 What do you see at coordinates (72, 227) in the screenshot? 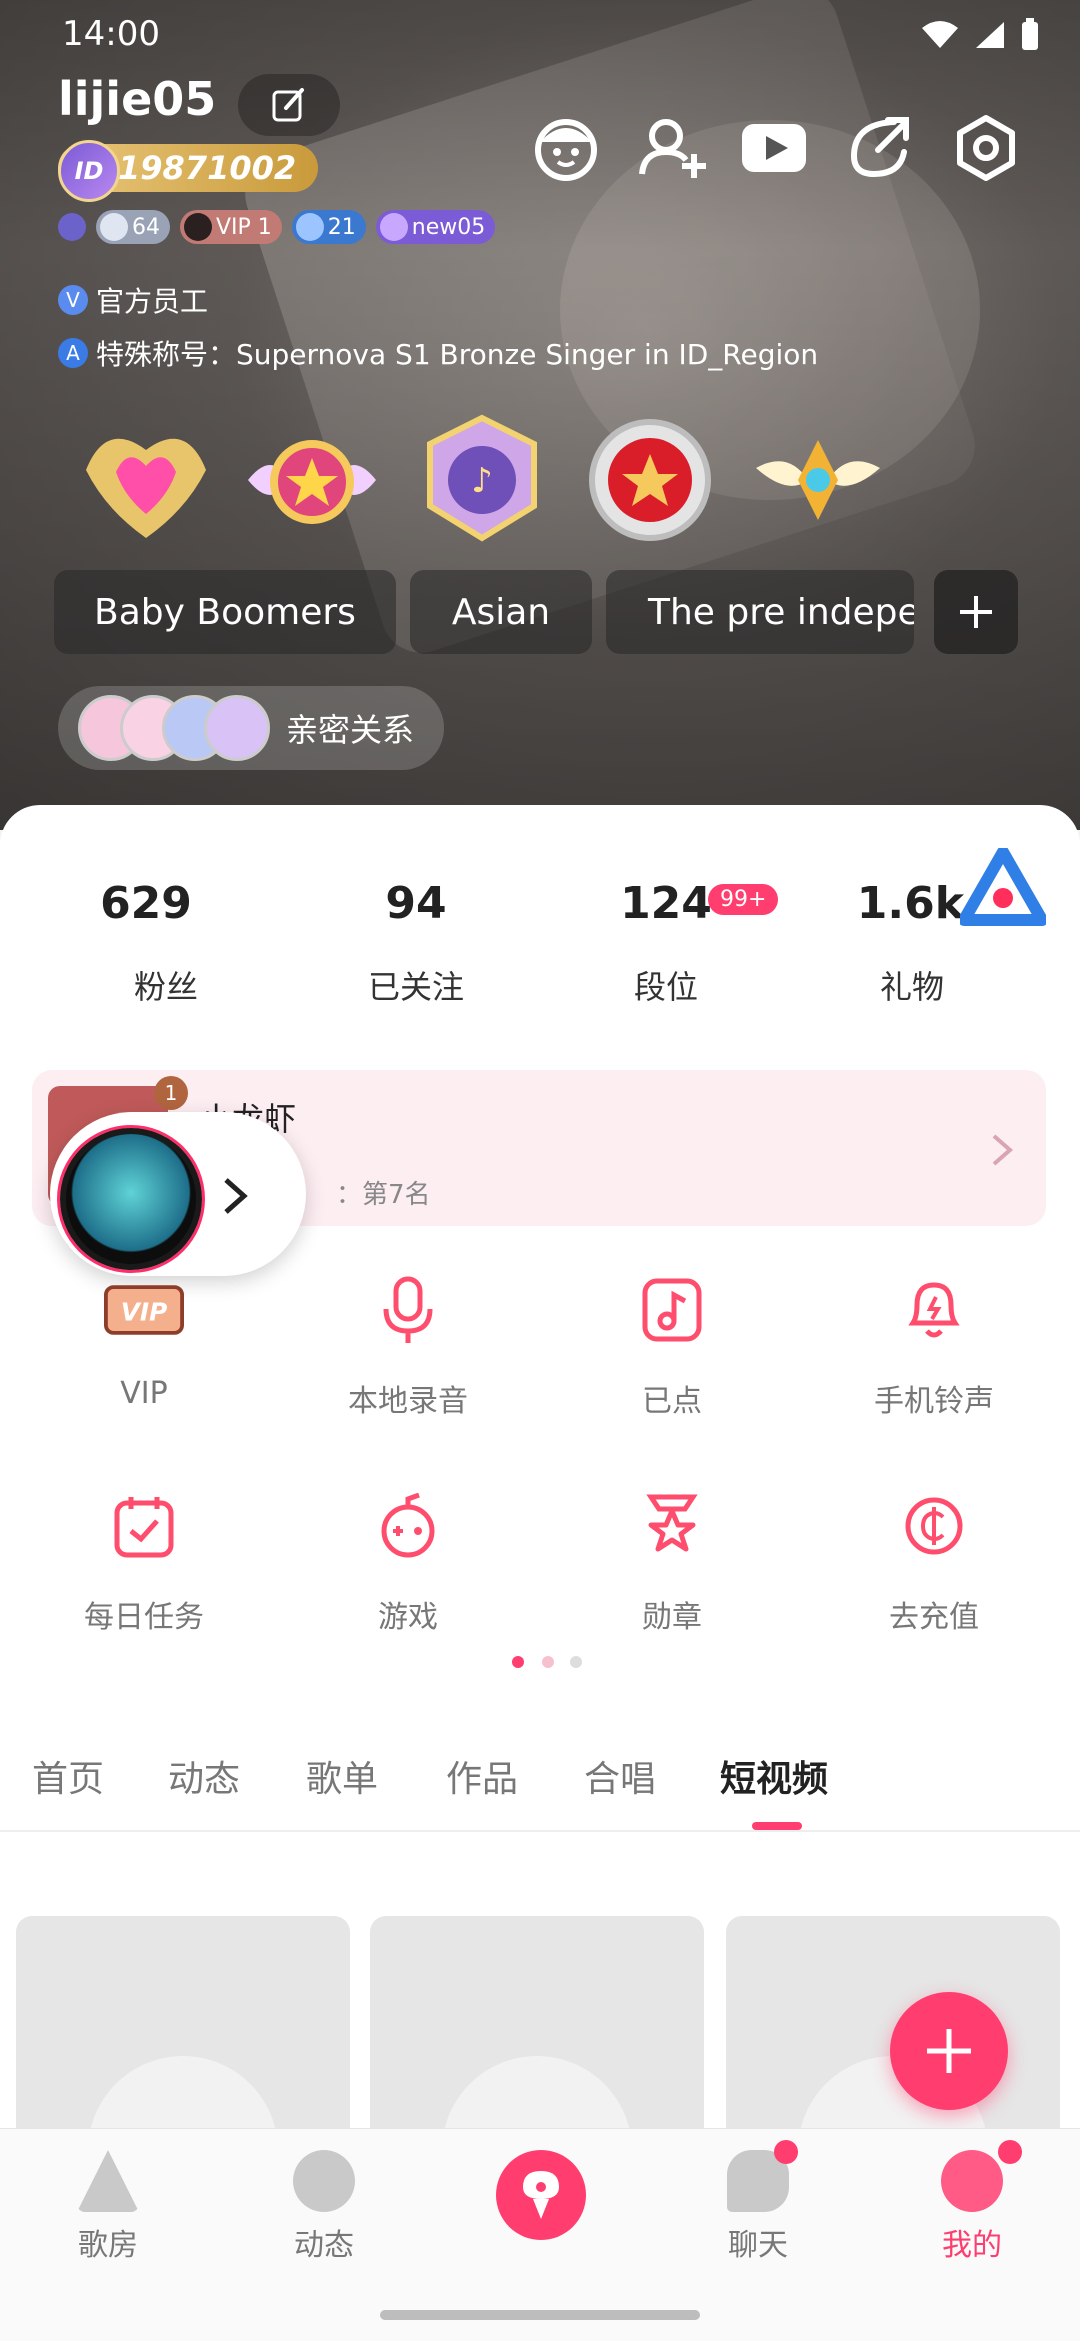
I see `singer-level-icon` at bounding box center [72, 227].